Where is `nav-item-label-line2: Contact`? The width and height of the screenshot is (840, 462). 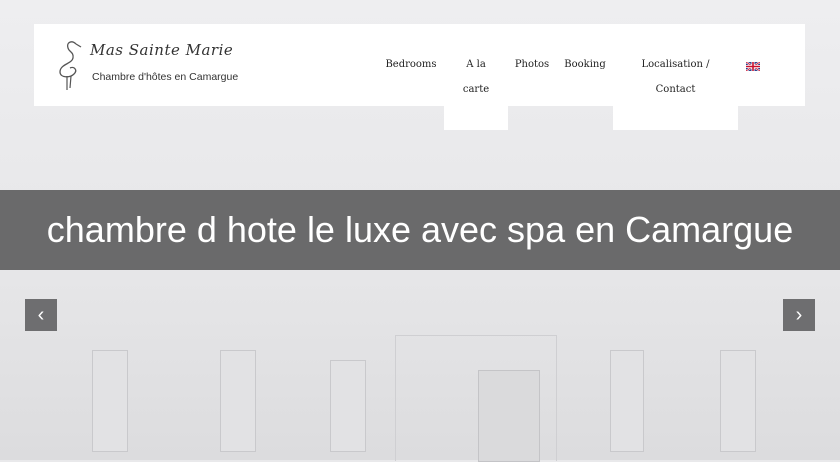 nav-item-label-line2: Contact is located at coordinates (675, 89).